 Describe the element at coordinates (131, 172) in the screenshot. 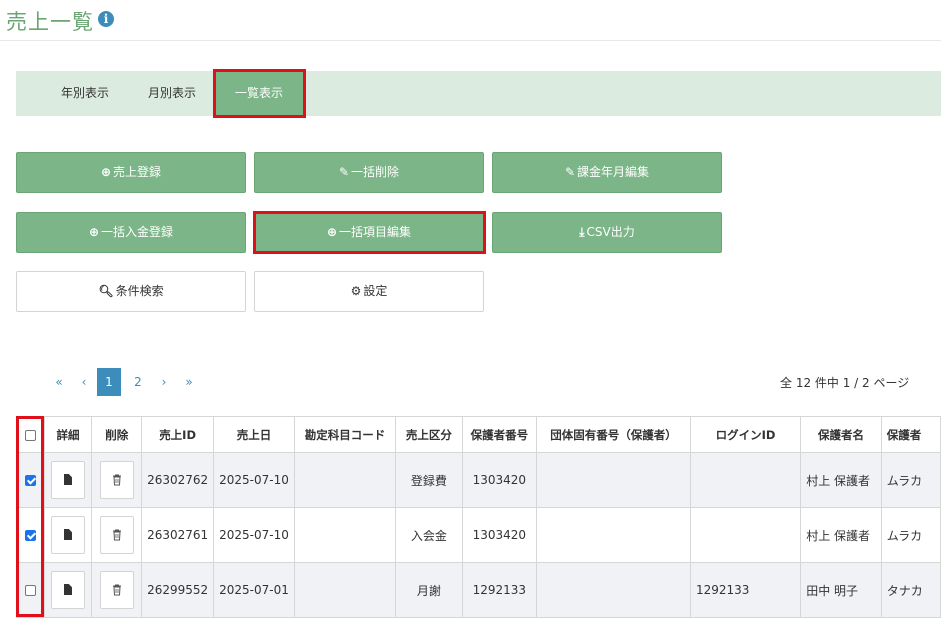

I see `register-sales-button: ⊕ 売上登録` at that location.